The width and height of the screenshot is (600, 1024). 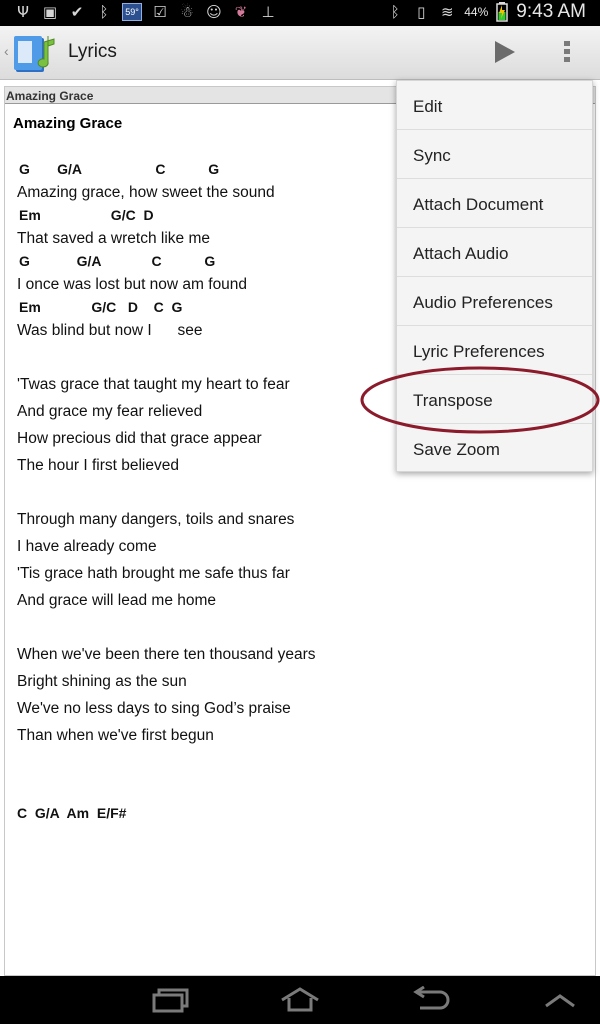 I want to click on ghost-icon: ☃, so click(x=187, y=12).